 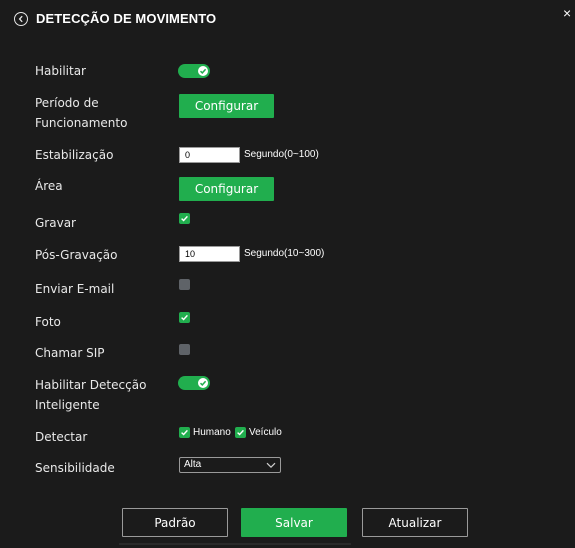 I want to click on detect-vehicle-label: Veículo, so click(x=265, y=432).